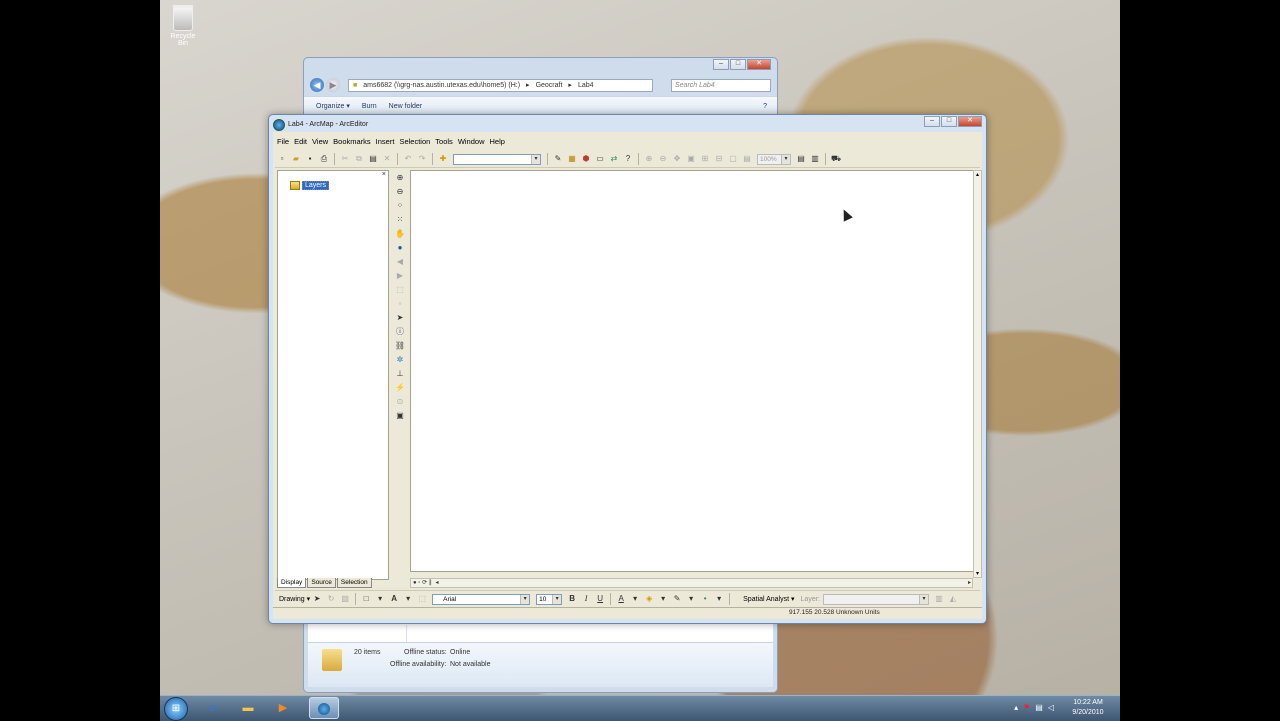  I want to click on scroll-right-icon: ▸, so click(969, 583).